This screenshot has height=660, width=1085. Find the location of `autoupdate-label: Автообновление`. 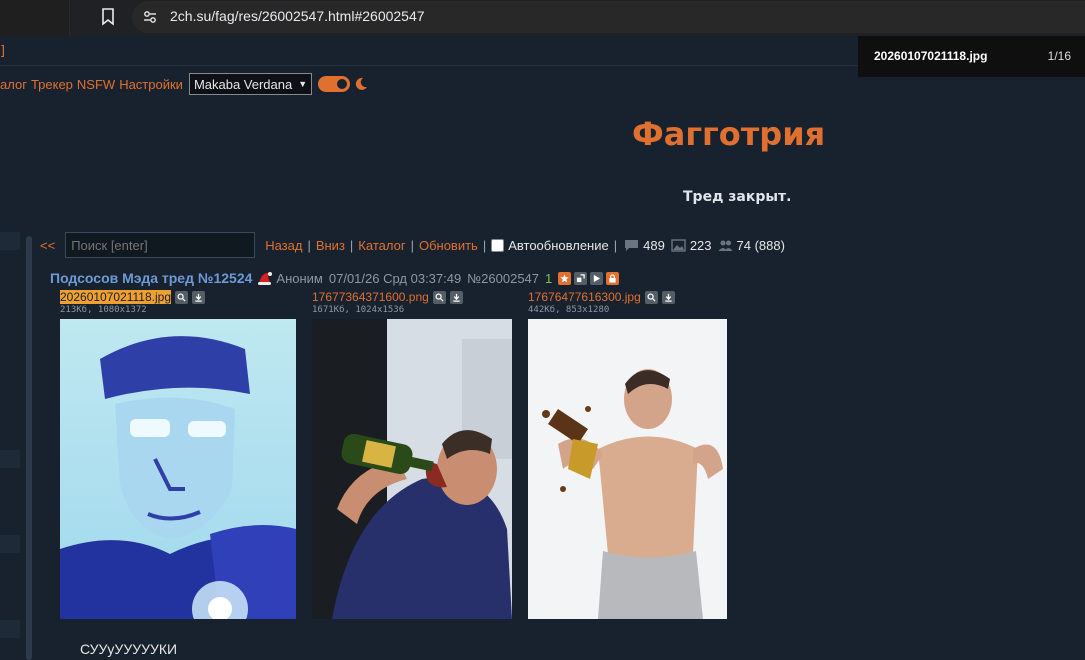

autoupdate-label: Автообновление is located at coordinates (558, 245).